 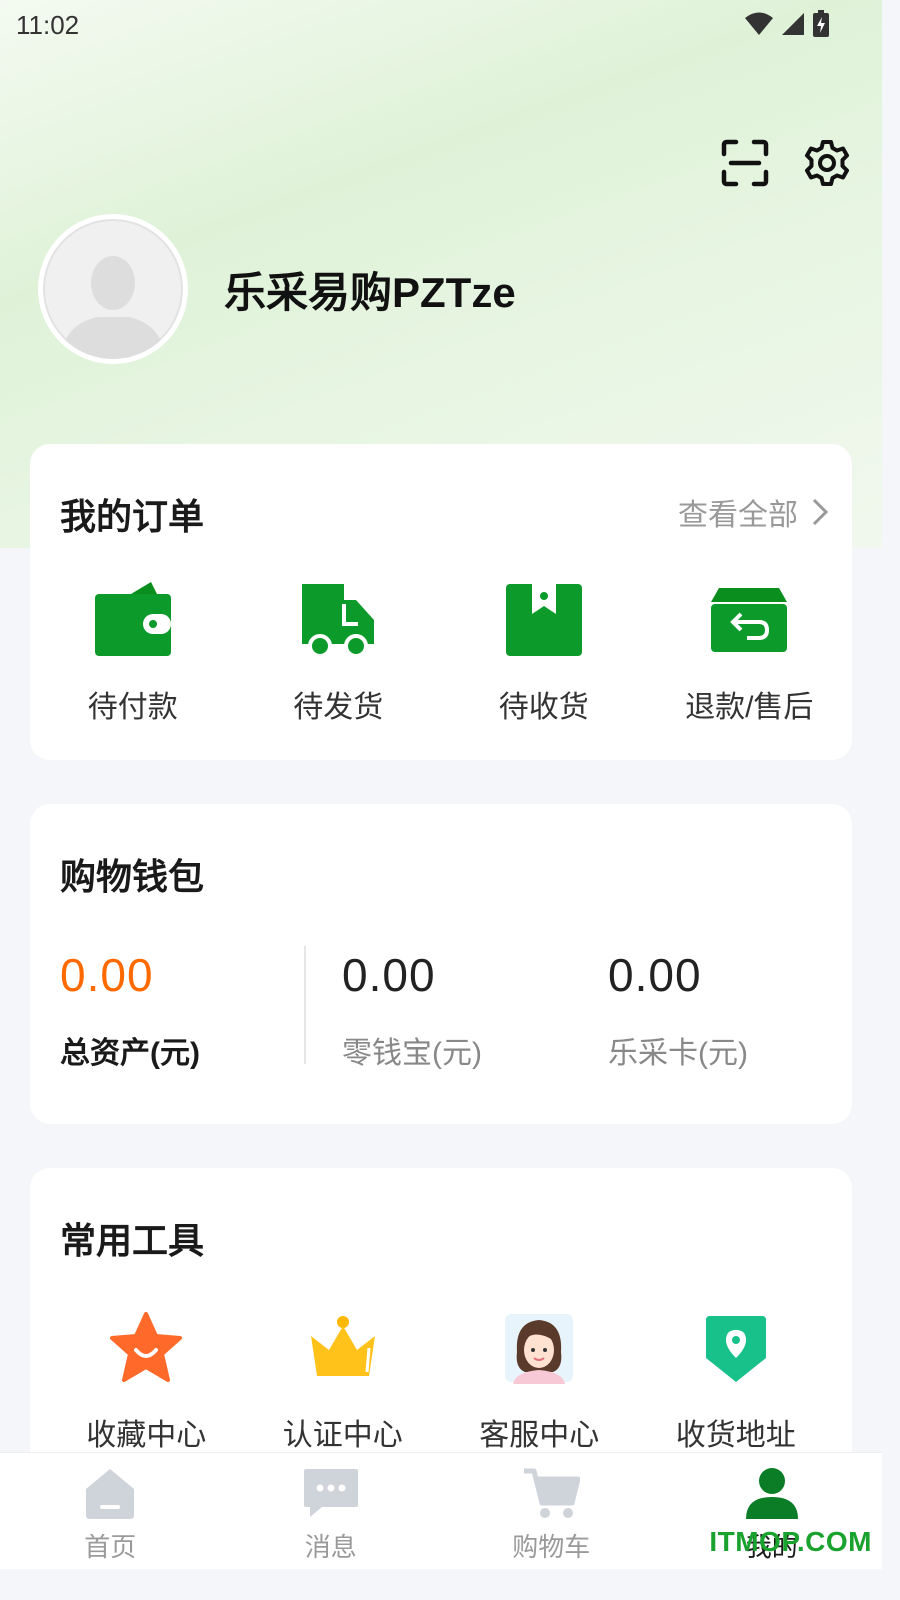 I want to click on order-status-grid: 待付款 待发货 待收货 退款/售后, so click(x=441, y=653).